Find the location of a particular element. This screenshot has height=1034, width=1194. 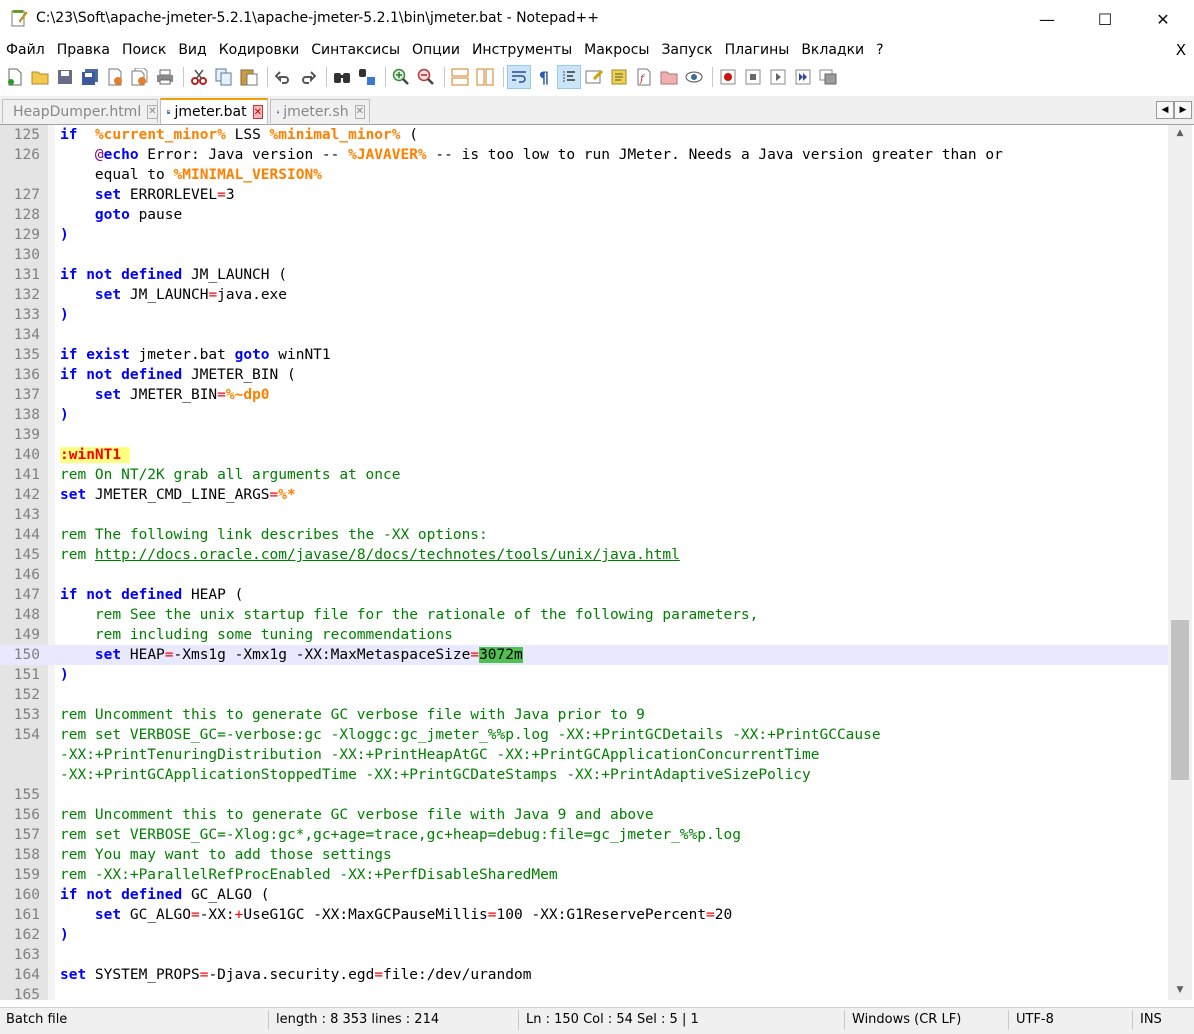

code-line: 155 is located at coordinates (584, 795).